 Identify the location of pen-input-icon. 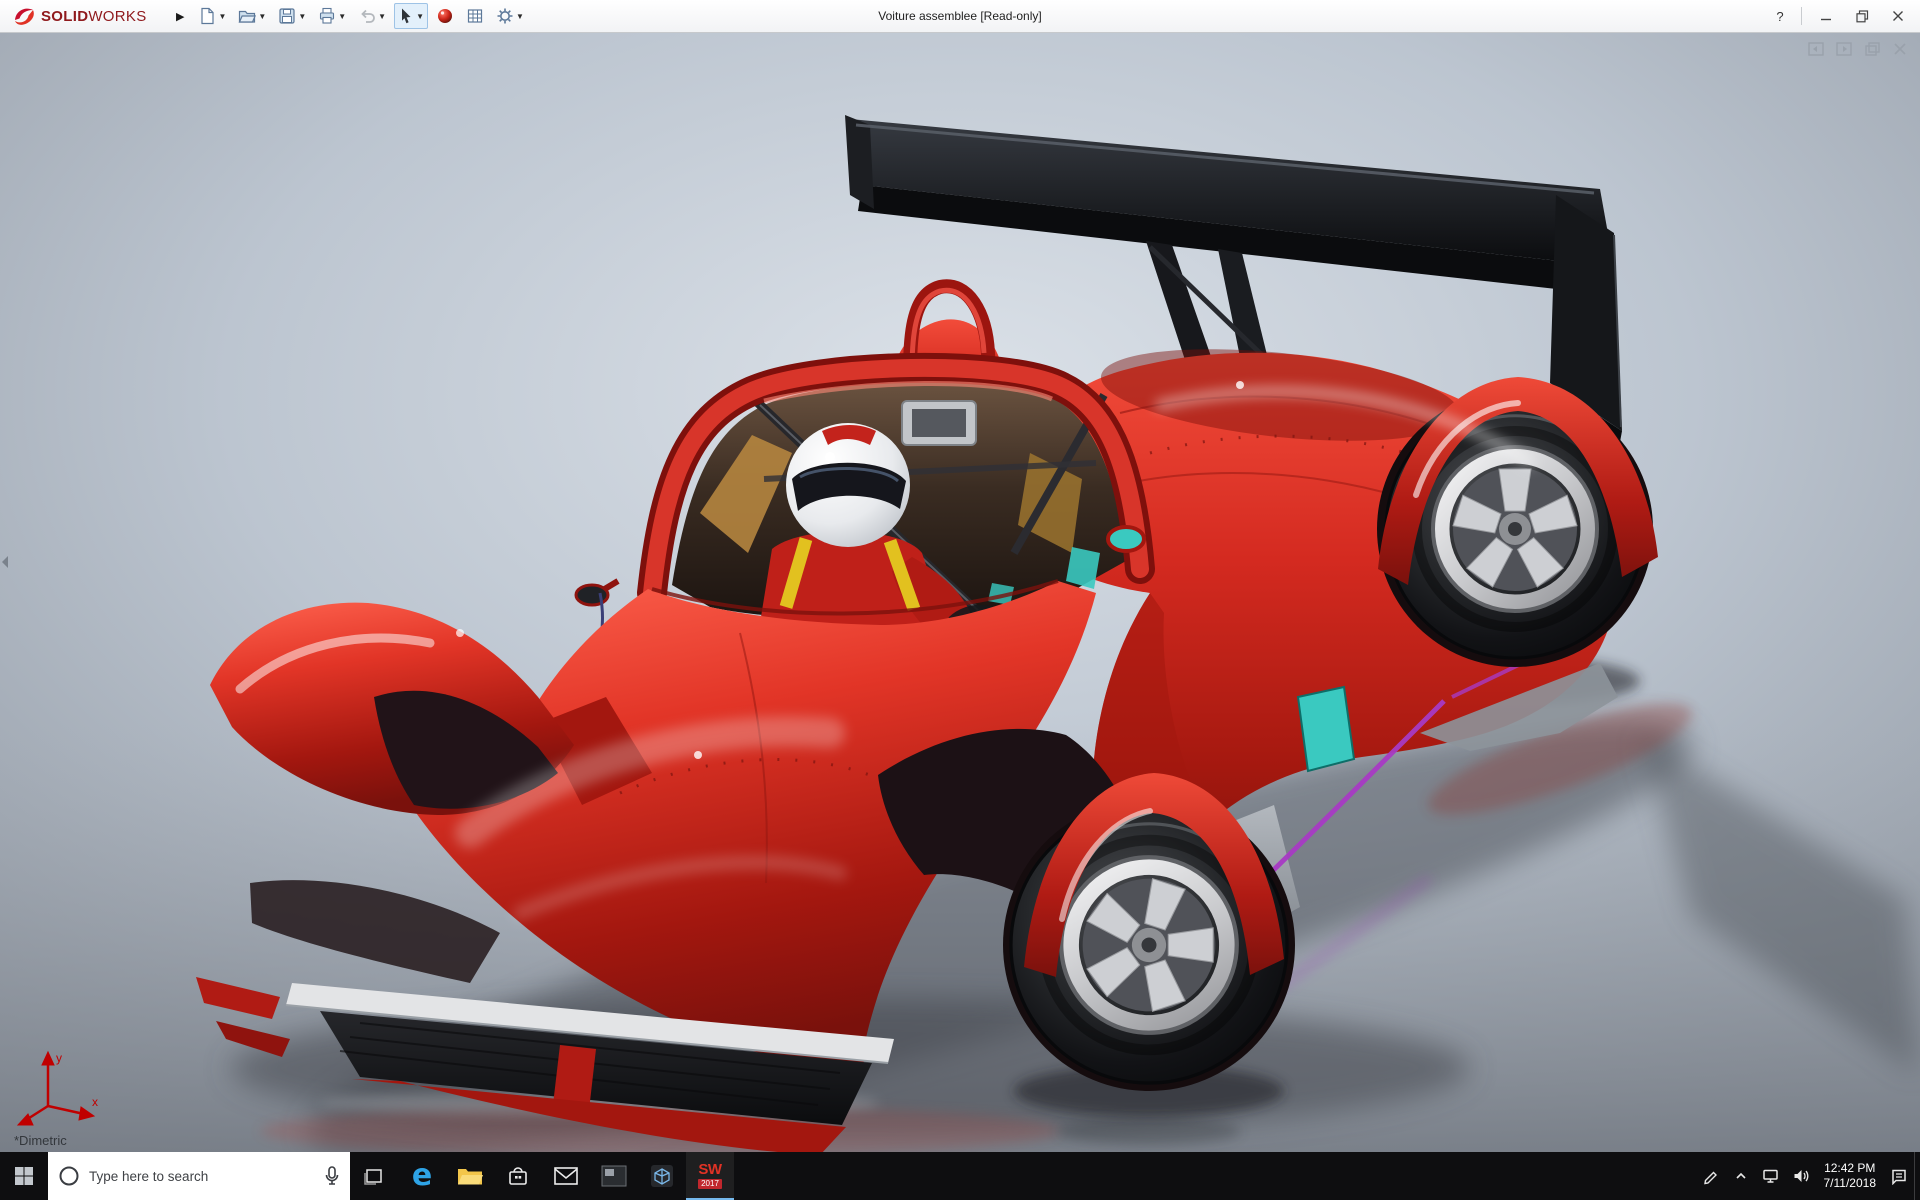
(1711, 1176).